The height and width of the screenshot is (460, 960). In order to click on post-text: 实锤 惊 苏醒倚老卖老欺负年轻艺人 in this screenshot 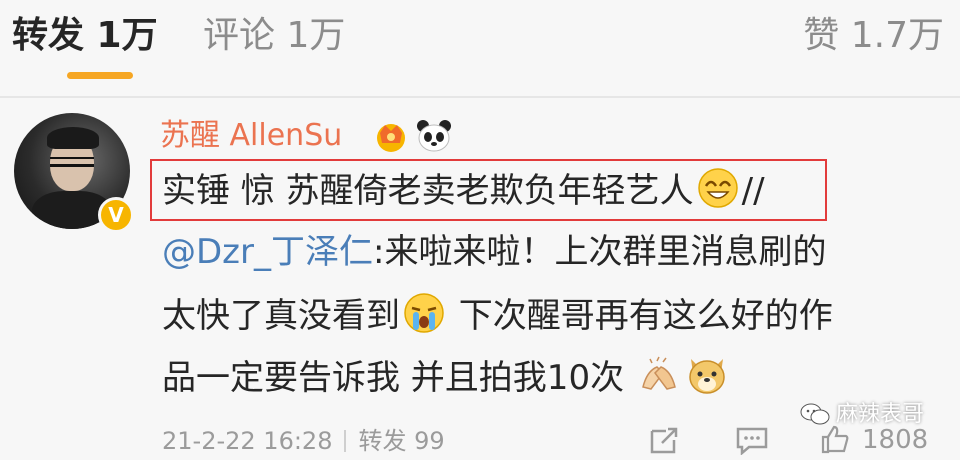, I will do `click(428, 191)`.